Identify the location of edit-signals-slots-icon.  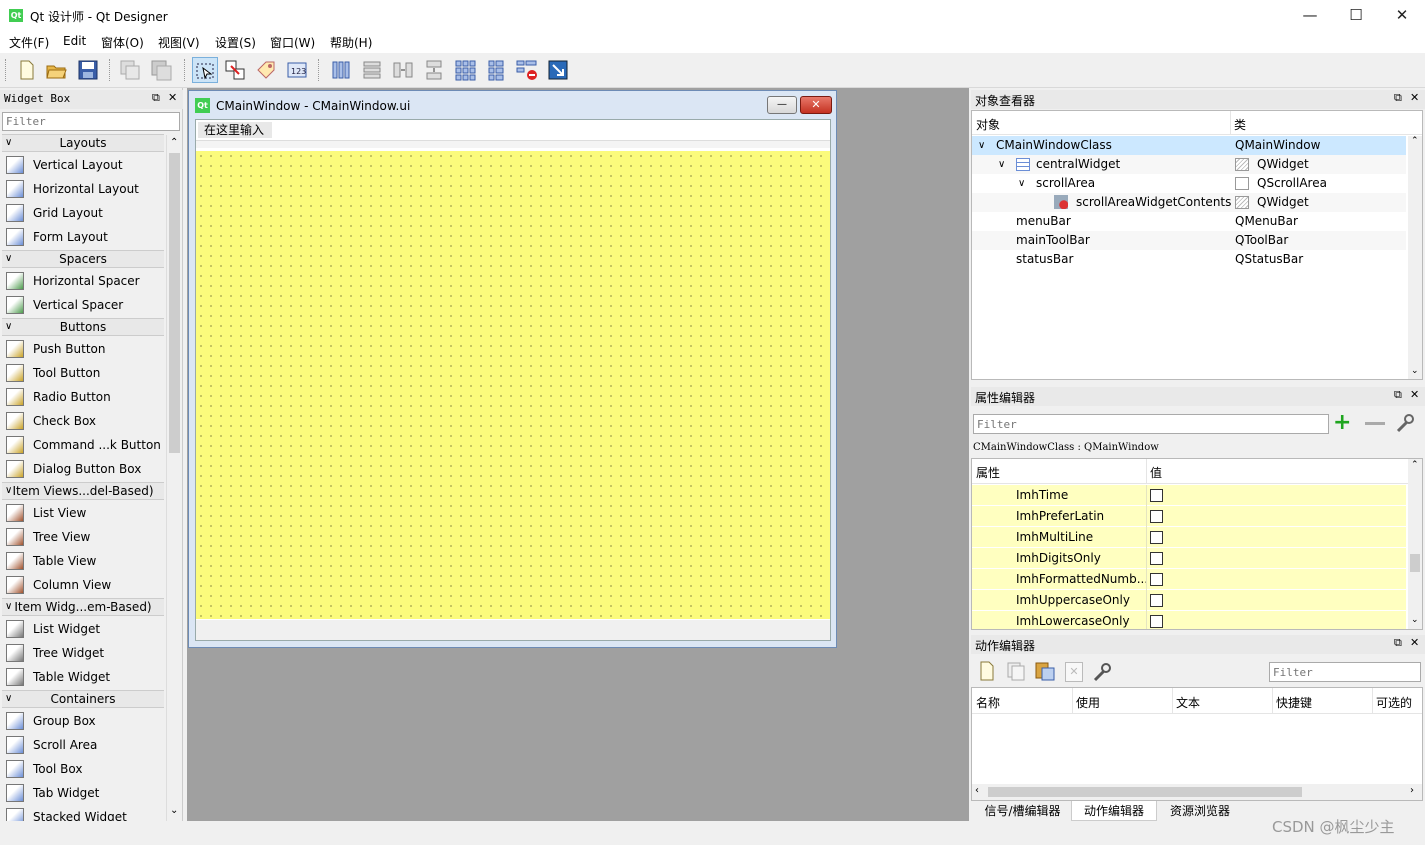
(235, 70).